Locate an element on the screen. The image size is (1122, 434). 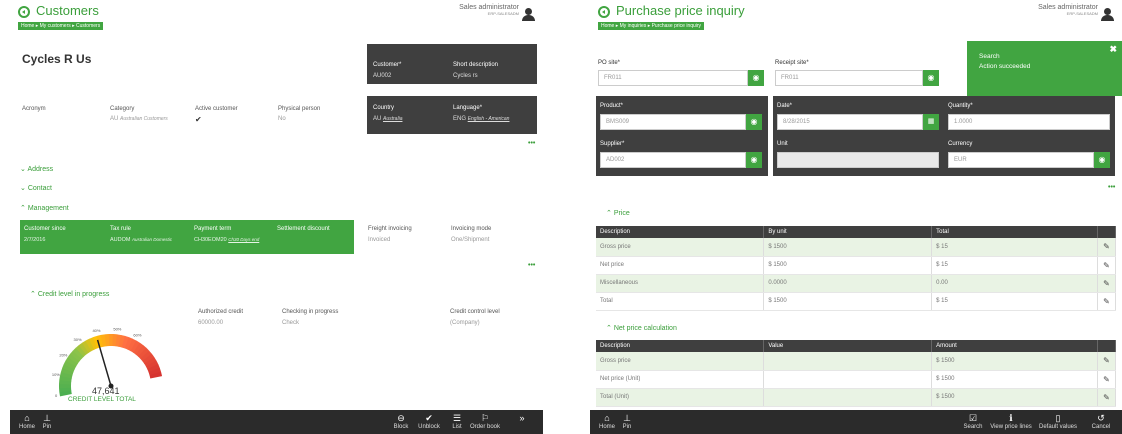
date-field: 8/28/2015 is located at coordinates (850, 122).